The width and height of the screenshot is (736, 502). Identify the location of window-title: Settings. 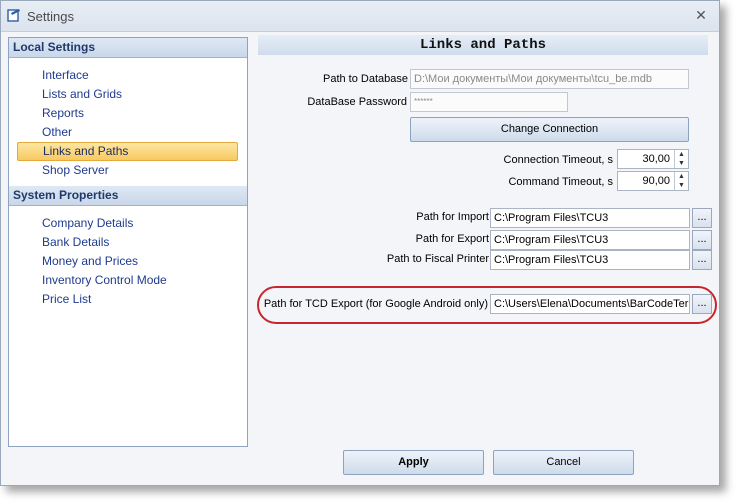
(50, 16).